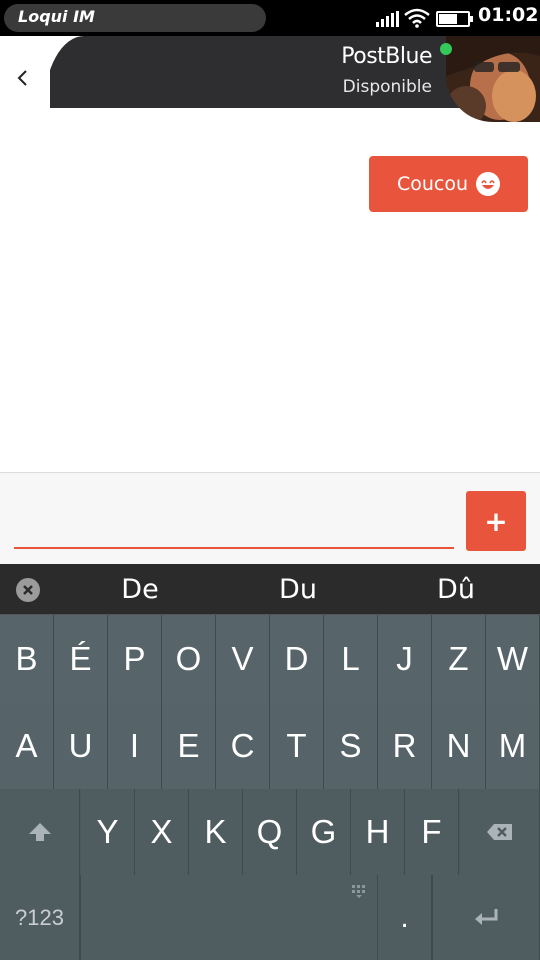 Image resolution: width=540 pixels, height=960 pixels. I want to click on keyboard-row-4: ?123 ., so click(270, 917).